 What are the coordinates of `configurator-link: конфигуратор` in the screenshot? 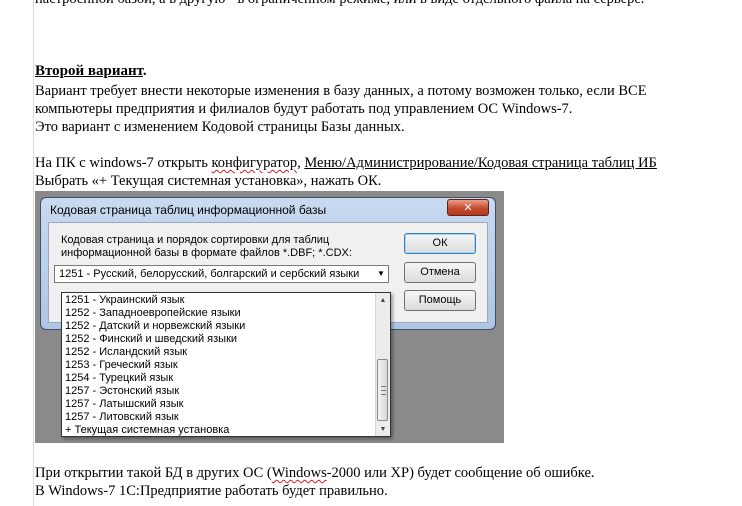 It's located at (254, 163).